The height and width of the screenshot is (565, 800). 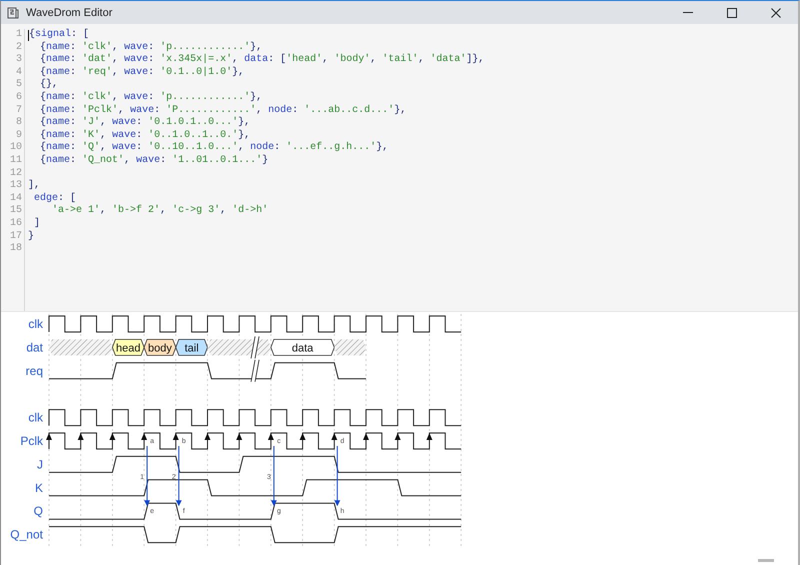 What do you see at coordinates (15, 148) in the screenshot?
I see `line-number: 10` at bounding box center [15, 148].